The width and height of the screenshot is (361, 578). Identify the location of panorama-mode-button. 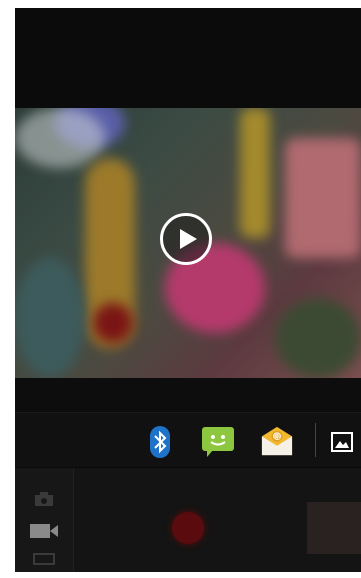
(44, 559).